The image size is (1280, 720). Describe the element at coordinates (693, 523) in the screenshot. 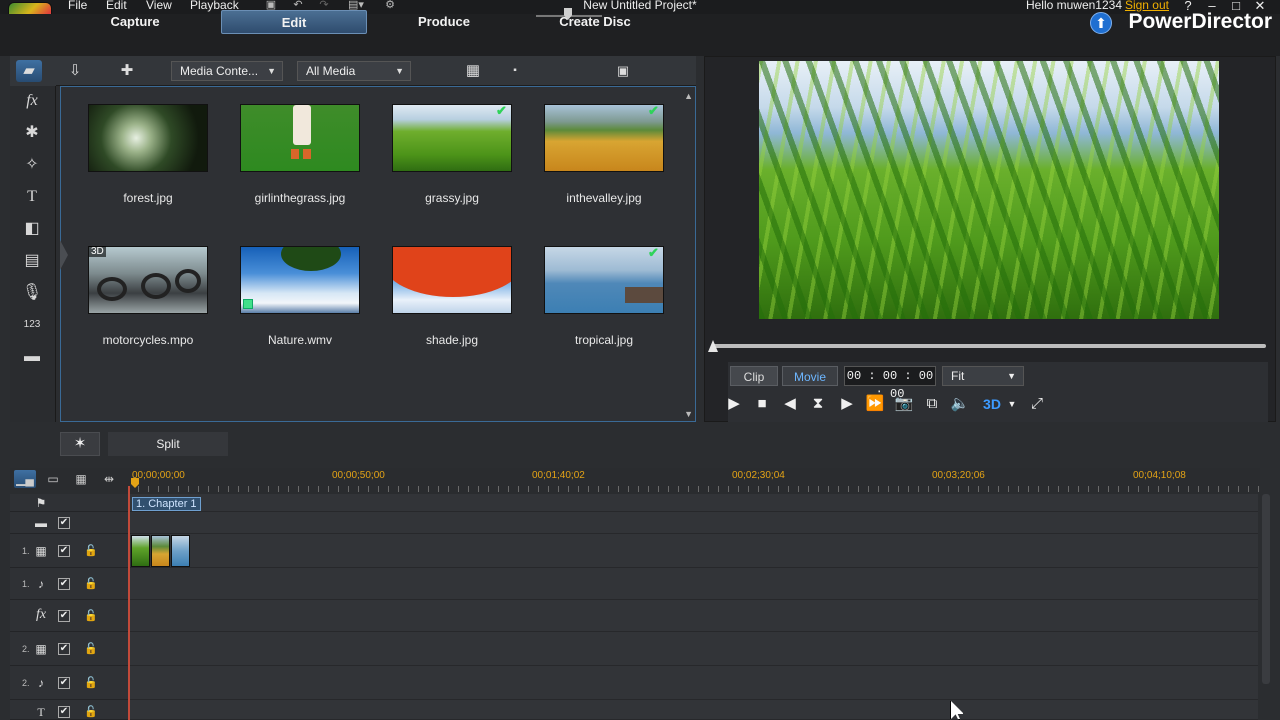

I see `timeline-track` at that location.